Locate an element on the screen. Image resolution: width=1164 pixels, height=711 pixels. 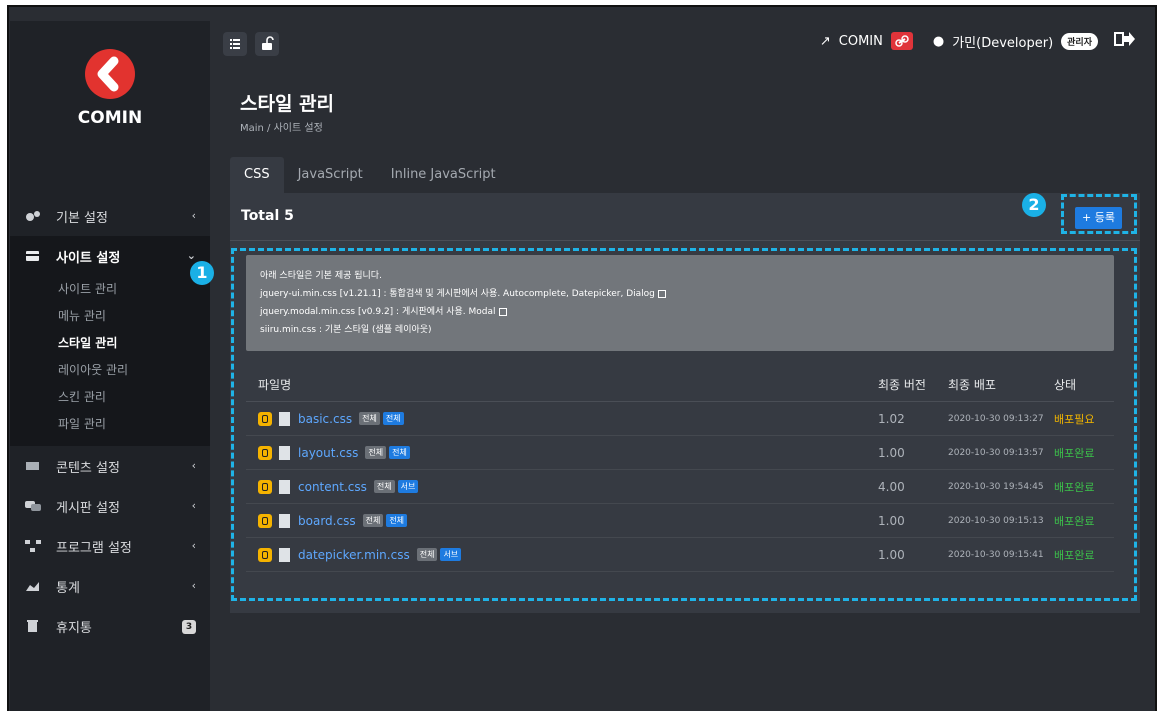
user-icon: ● is located at coordinates (938, 41).